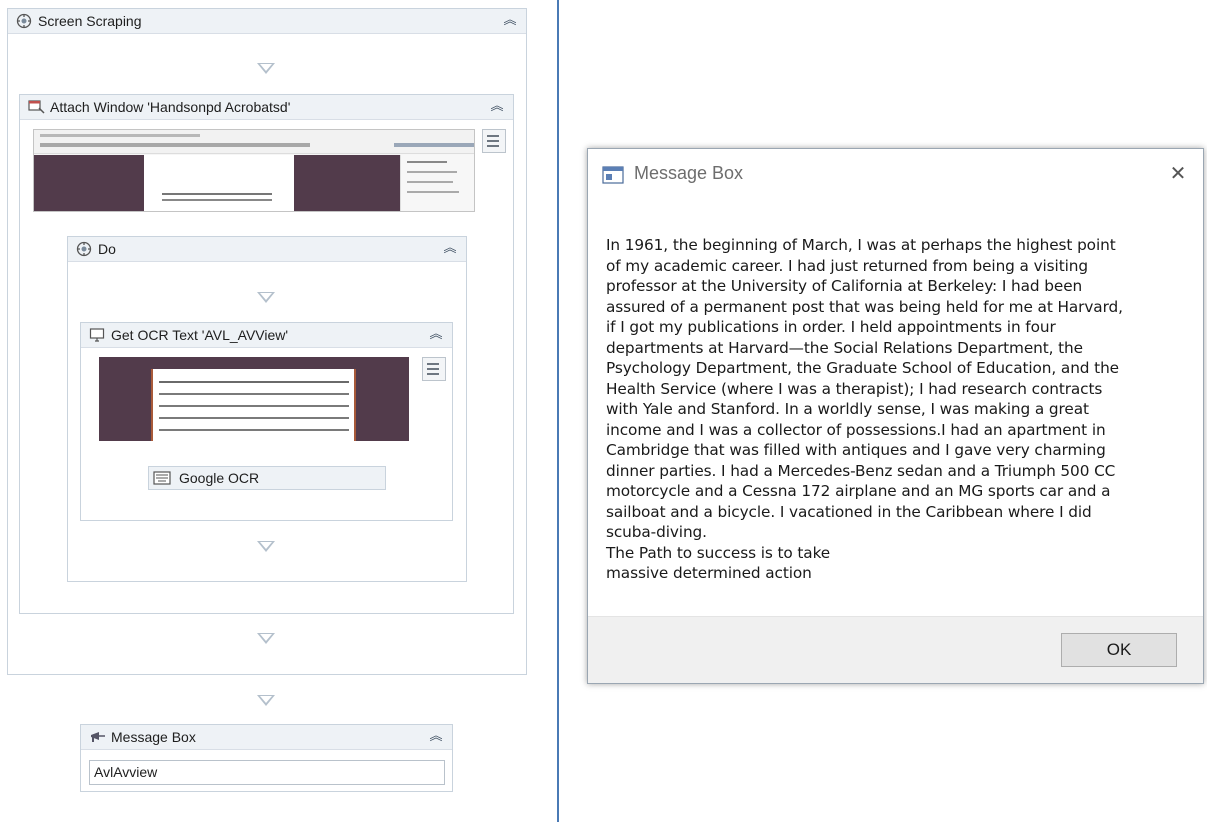 Image resolution: width=1207 pixels, height=822 pixels. Describe the element at coordinates (895, 649) in the screenshot. I see `dialog-footer: OK` at that location.